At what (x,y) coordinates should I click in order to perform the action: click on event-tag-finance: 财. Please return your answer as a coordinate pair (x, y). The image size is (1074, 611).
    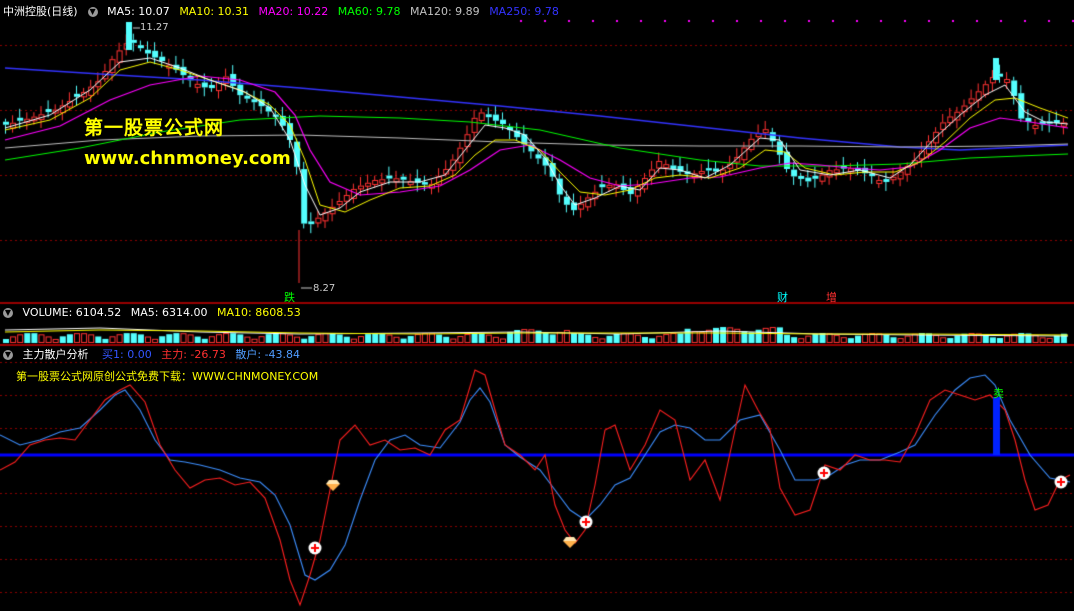
    Looking at the image, I should click on (782, 297).